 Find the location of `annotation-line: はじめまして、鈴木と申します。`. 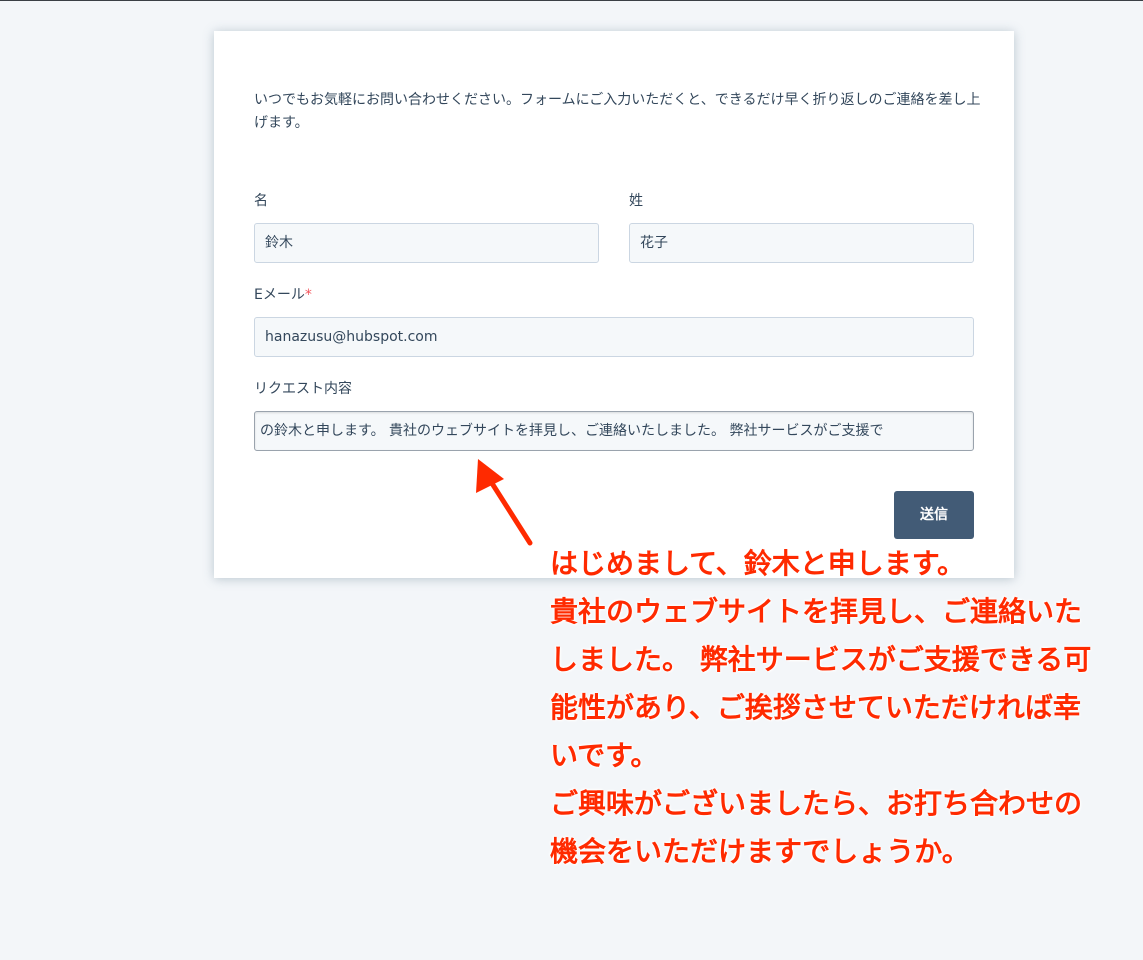

annotation-line: はじめまして、鈴木と申します。 is located at coordinates (757, 563).